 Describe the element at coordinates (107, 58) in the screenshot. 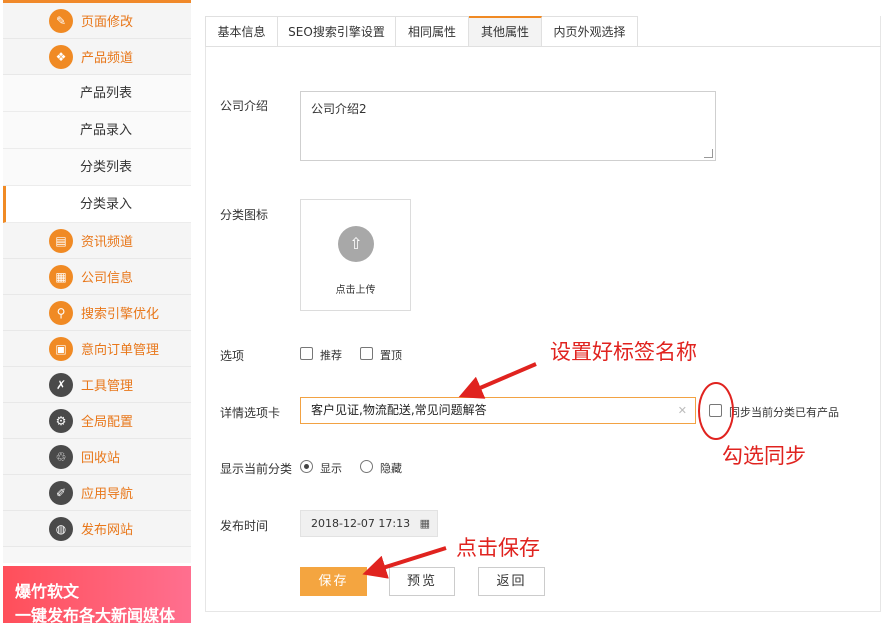

I see `sidebar-item-label: 产品频道` at that location.